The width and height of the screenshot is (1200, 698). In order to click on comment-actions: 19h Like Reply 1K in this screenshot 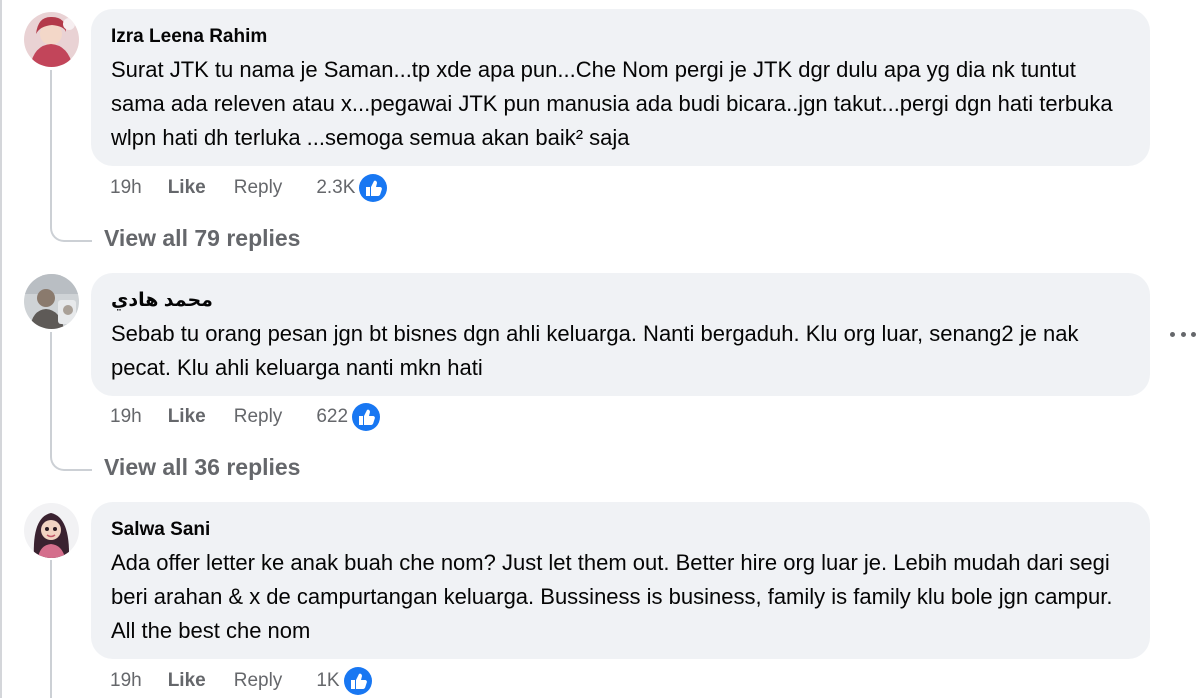, I will do `click(242, 681)`.